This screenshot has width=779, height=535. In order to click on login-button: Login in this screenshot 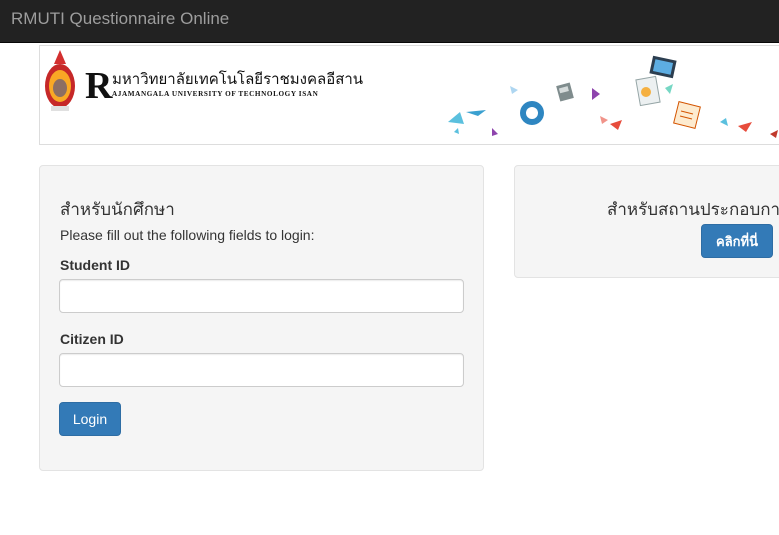, I will do `click(90, 419)`.